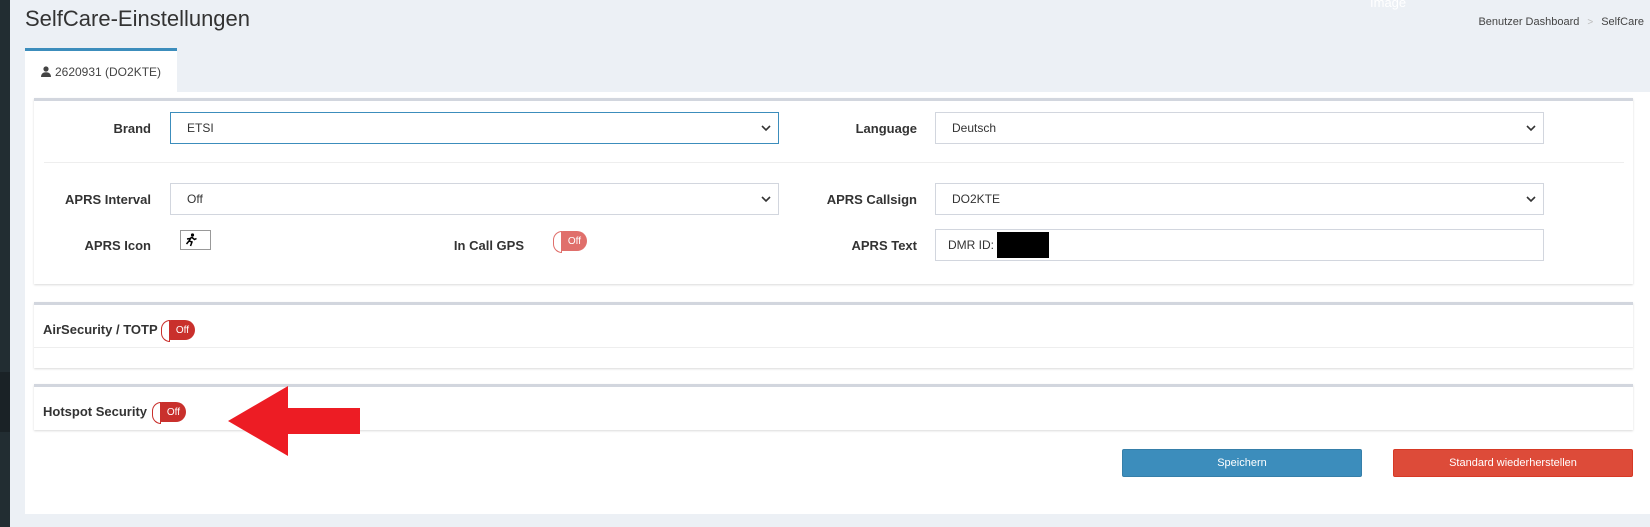 Image resolution: width=1650 pixels, height=527 pixels. What do you see at coordinates (182, 330) in the screenshot?
I see `air-security-state: Off` at bounding box center [182, 330].